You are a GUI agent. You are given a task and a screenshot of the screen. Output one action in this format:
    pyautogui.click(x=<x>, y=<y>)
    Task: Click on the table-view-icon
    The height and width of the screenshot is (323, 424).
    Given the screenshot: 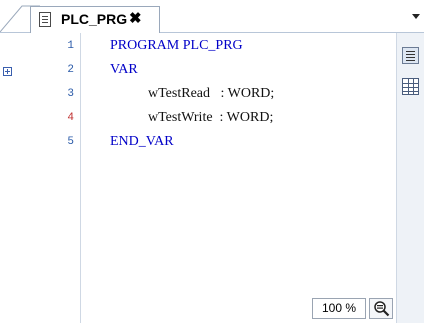 What is the action you would take?
    pyautogui.click(x=410, y=86)
    